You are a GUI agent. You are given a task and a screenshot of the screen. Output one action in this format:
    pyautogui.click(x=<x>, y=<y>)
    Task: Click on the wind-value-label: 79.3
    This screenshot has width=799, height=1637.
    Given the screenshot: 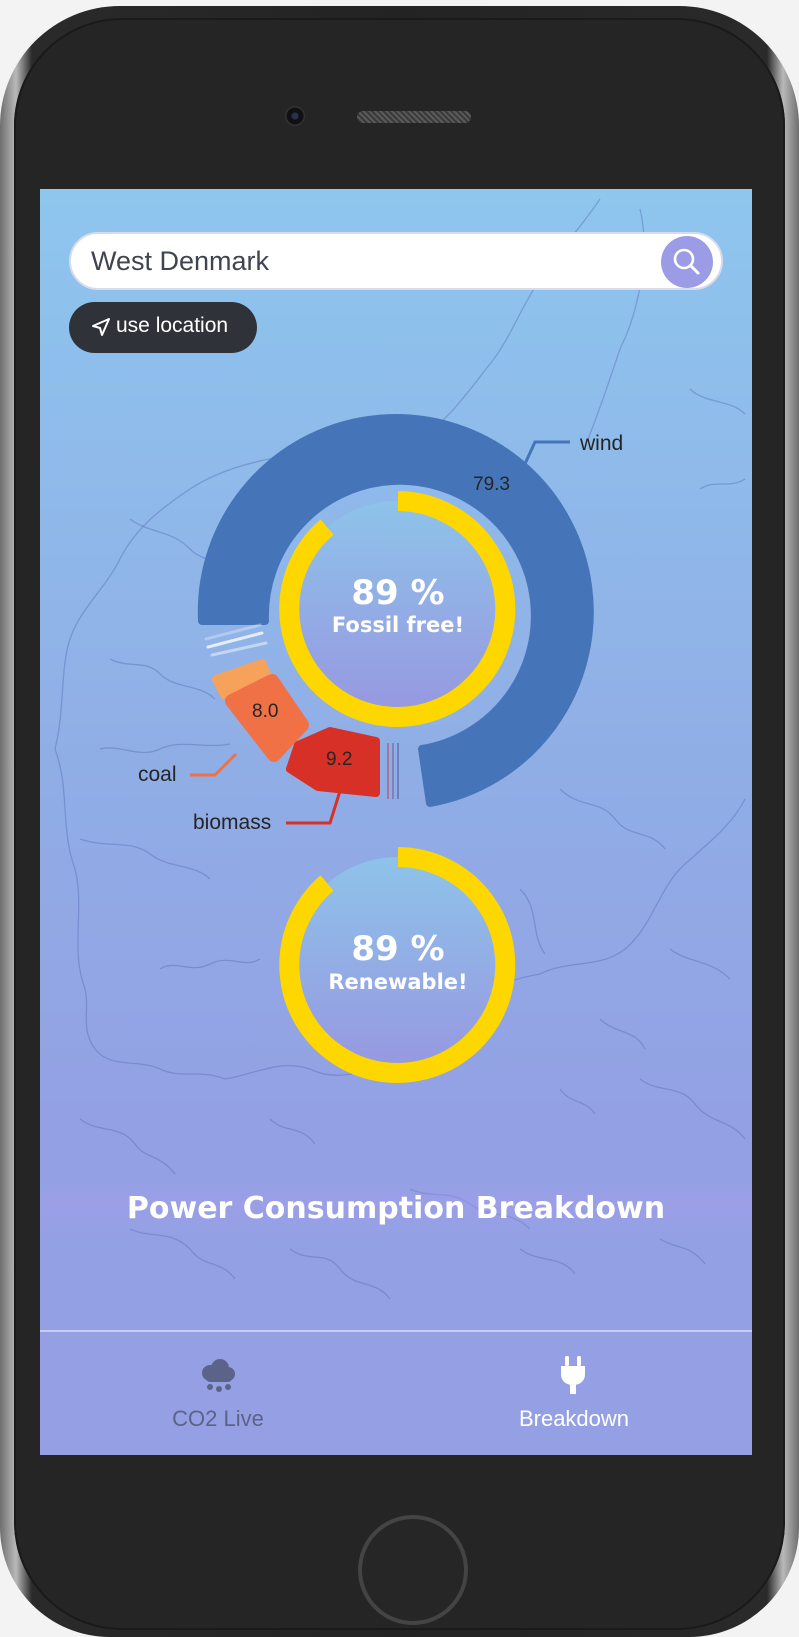 What is the action you would take?
    pyautogui.click(x=491, y=484)
    